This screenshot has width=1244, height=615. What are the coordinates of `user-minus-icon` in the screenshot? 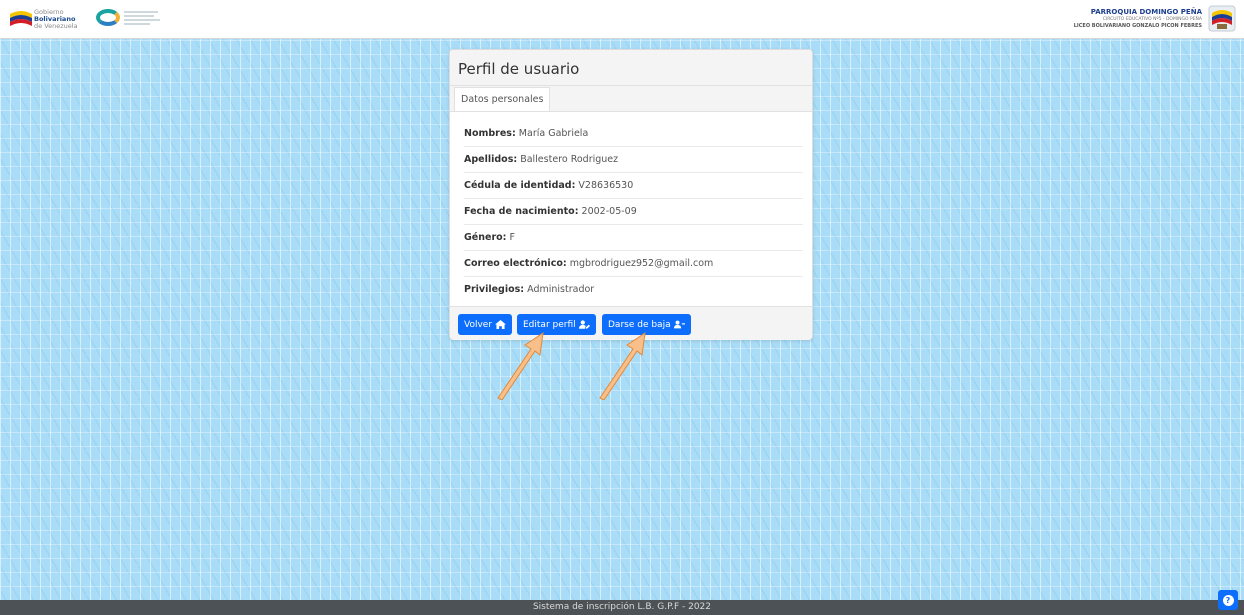 It's located at (679, 324).